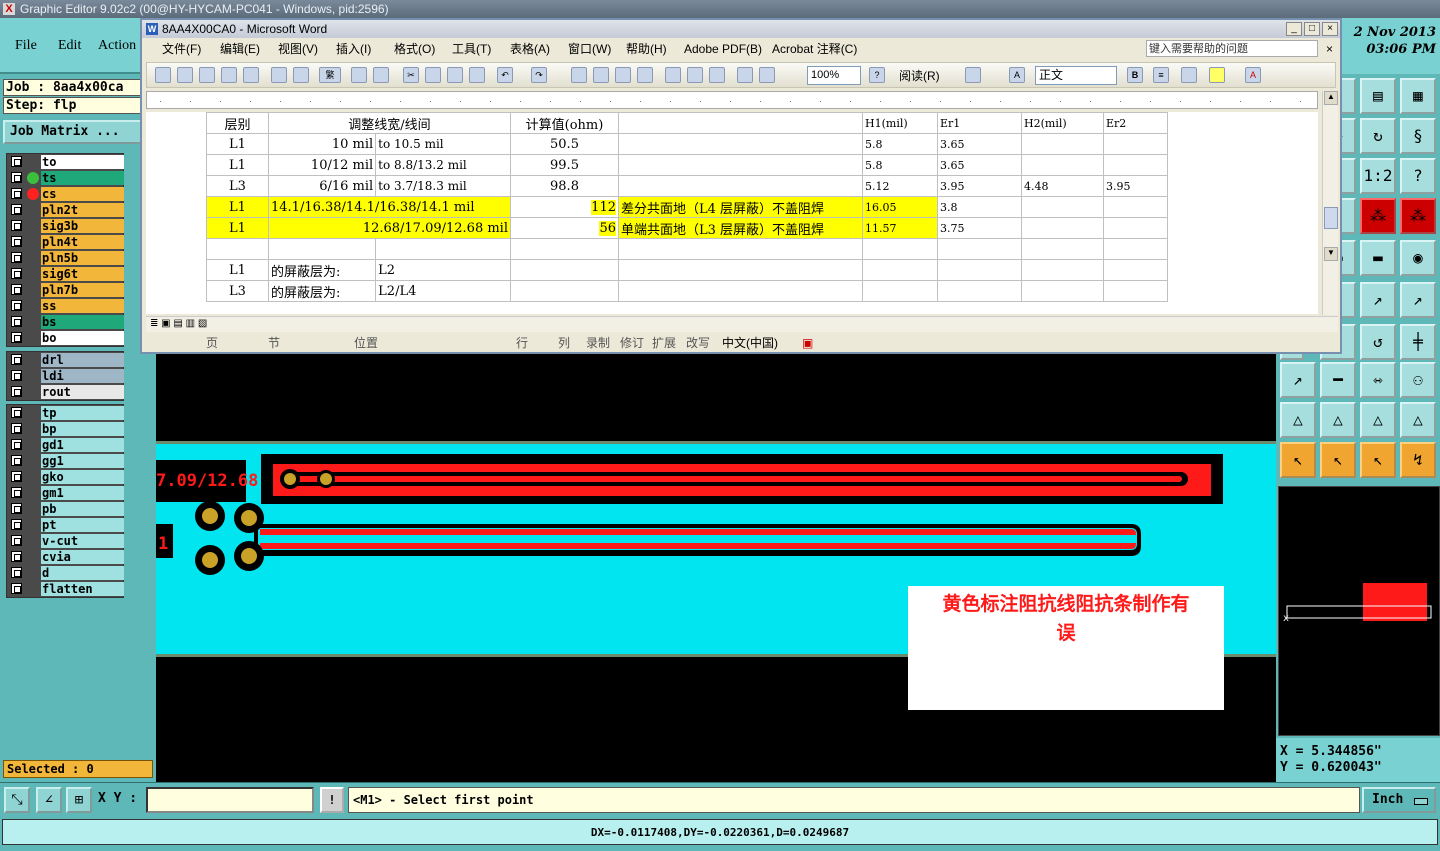 This screenshot has height=851, width=1440. Describe the element at coordinates (1217, 75) in the screenshot. I see `highlight-icon` at that location.